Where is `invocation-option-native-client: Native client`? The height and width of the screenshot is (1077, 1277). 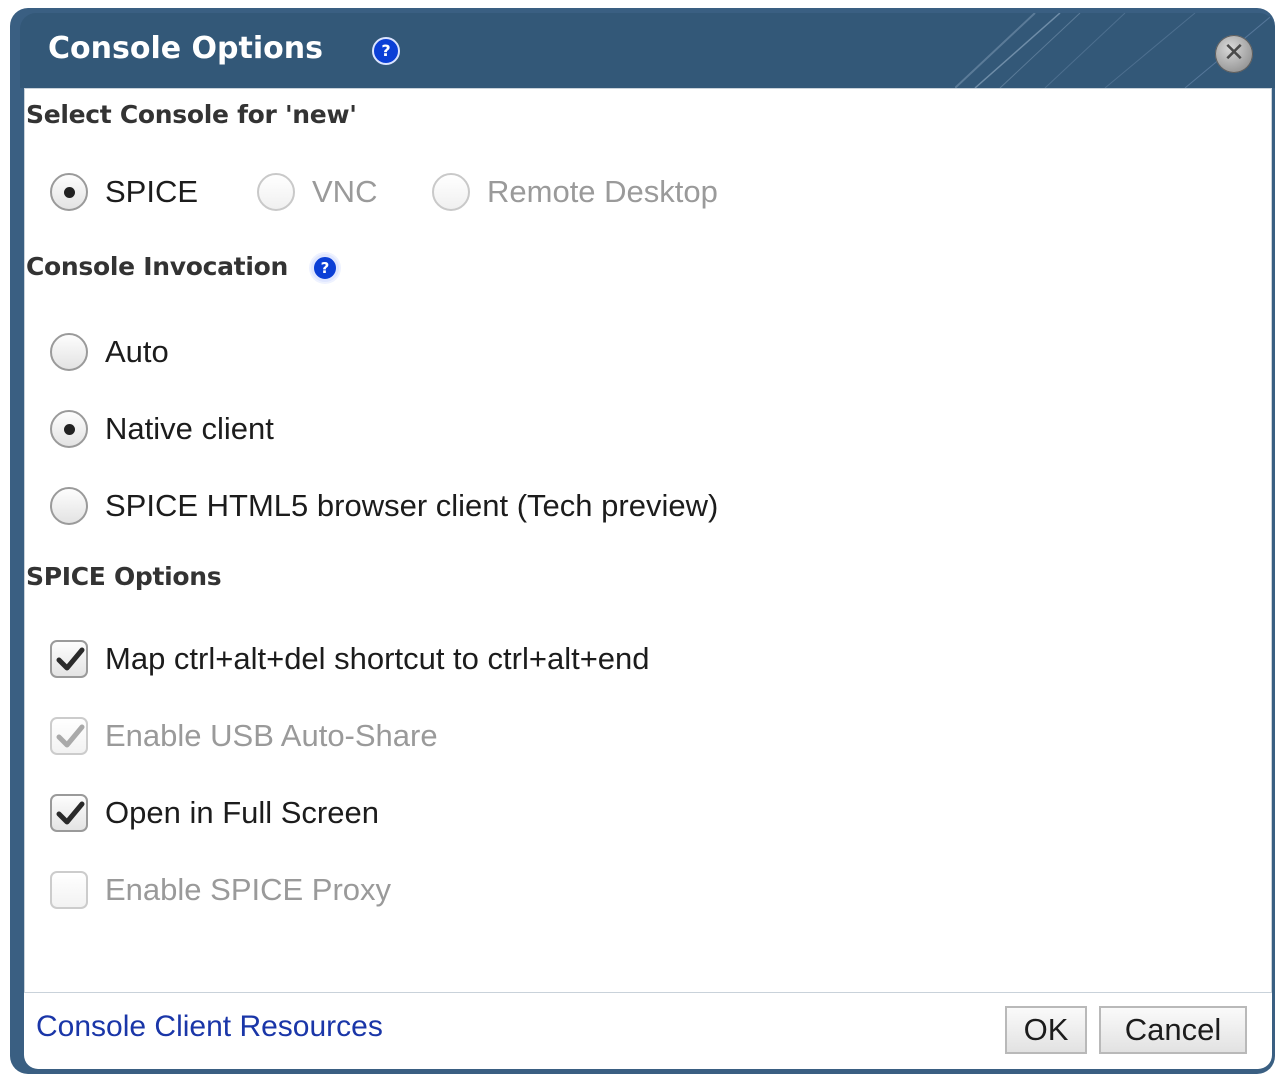 invocation-option-native-client: Native client is located at coordinates (162, 429).